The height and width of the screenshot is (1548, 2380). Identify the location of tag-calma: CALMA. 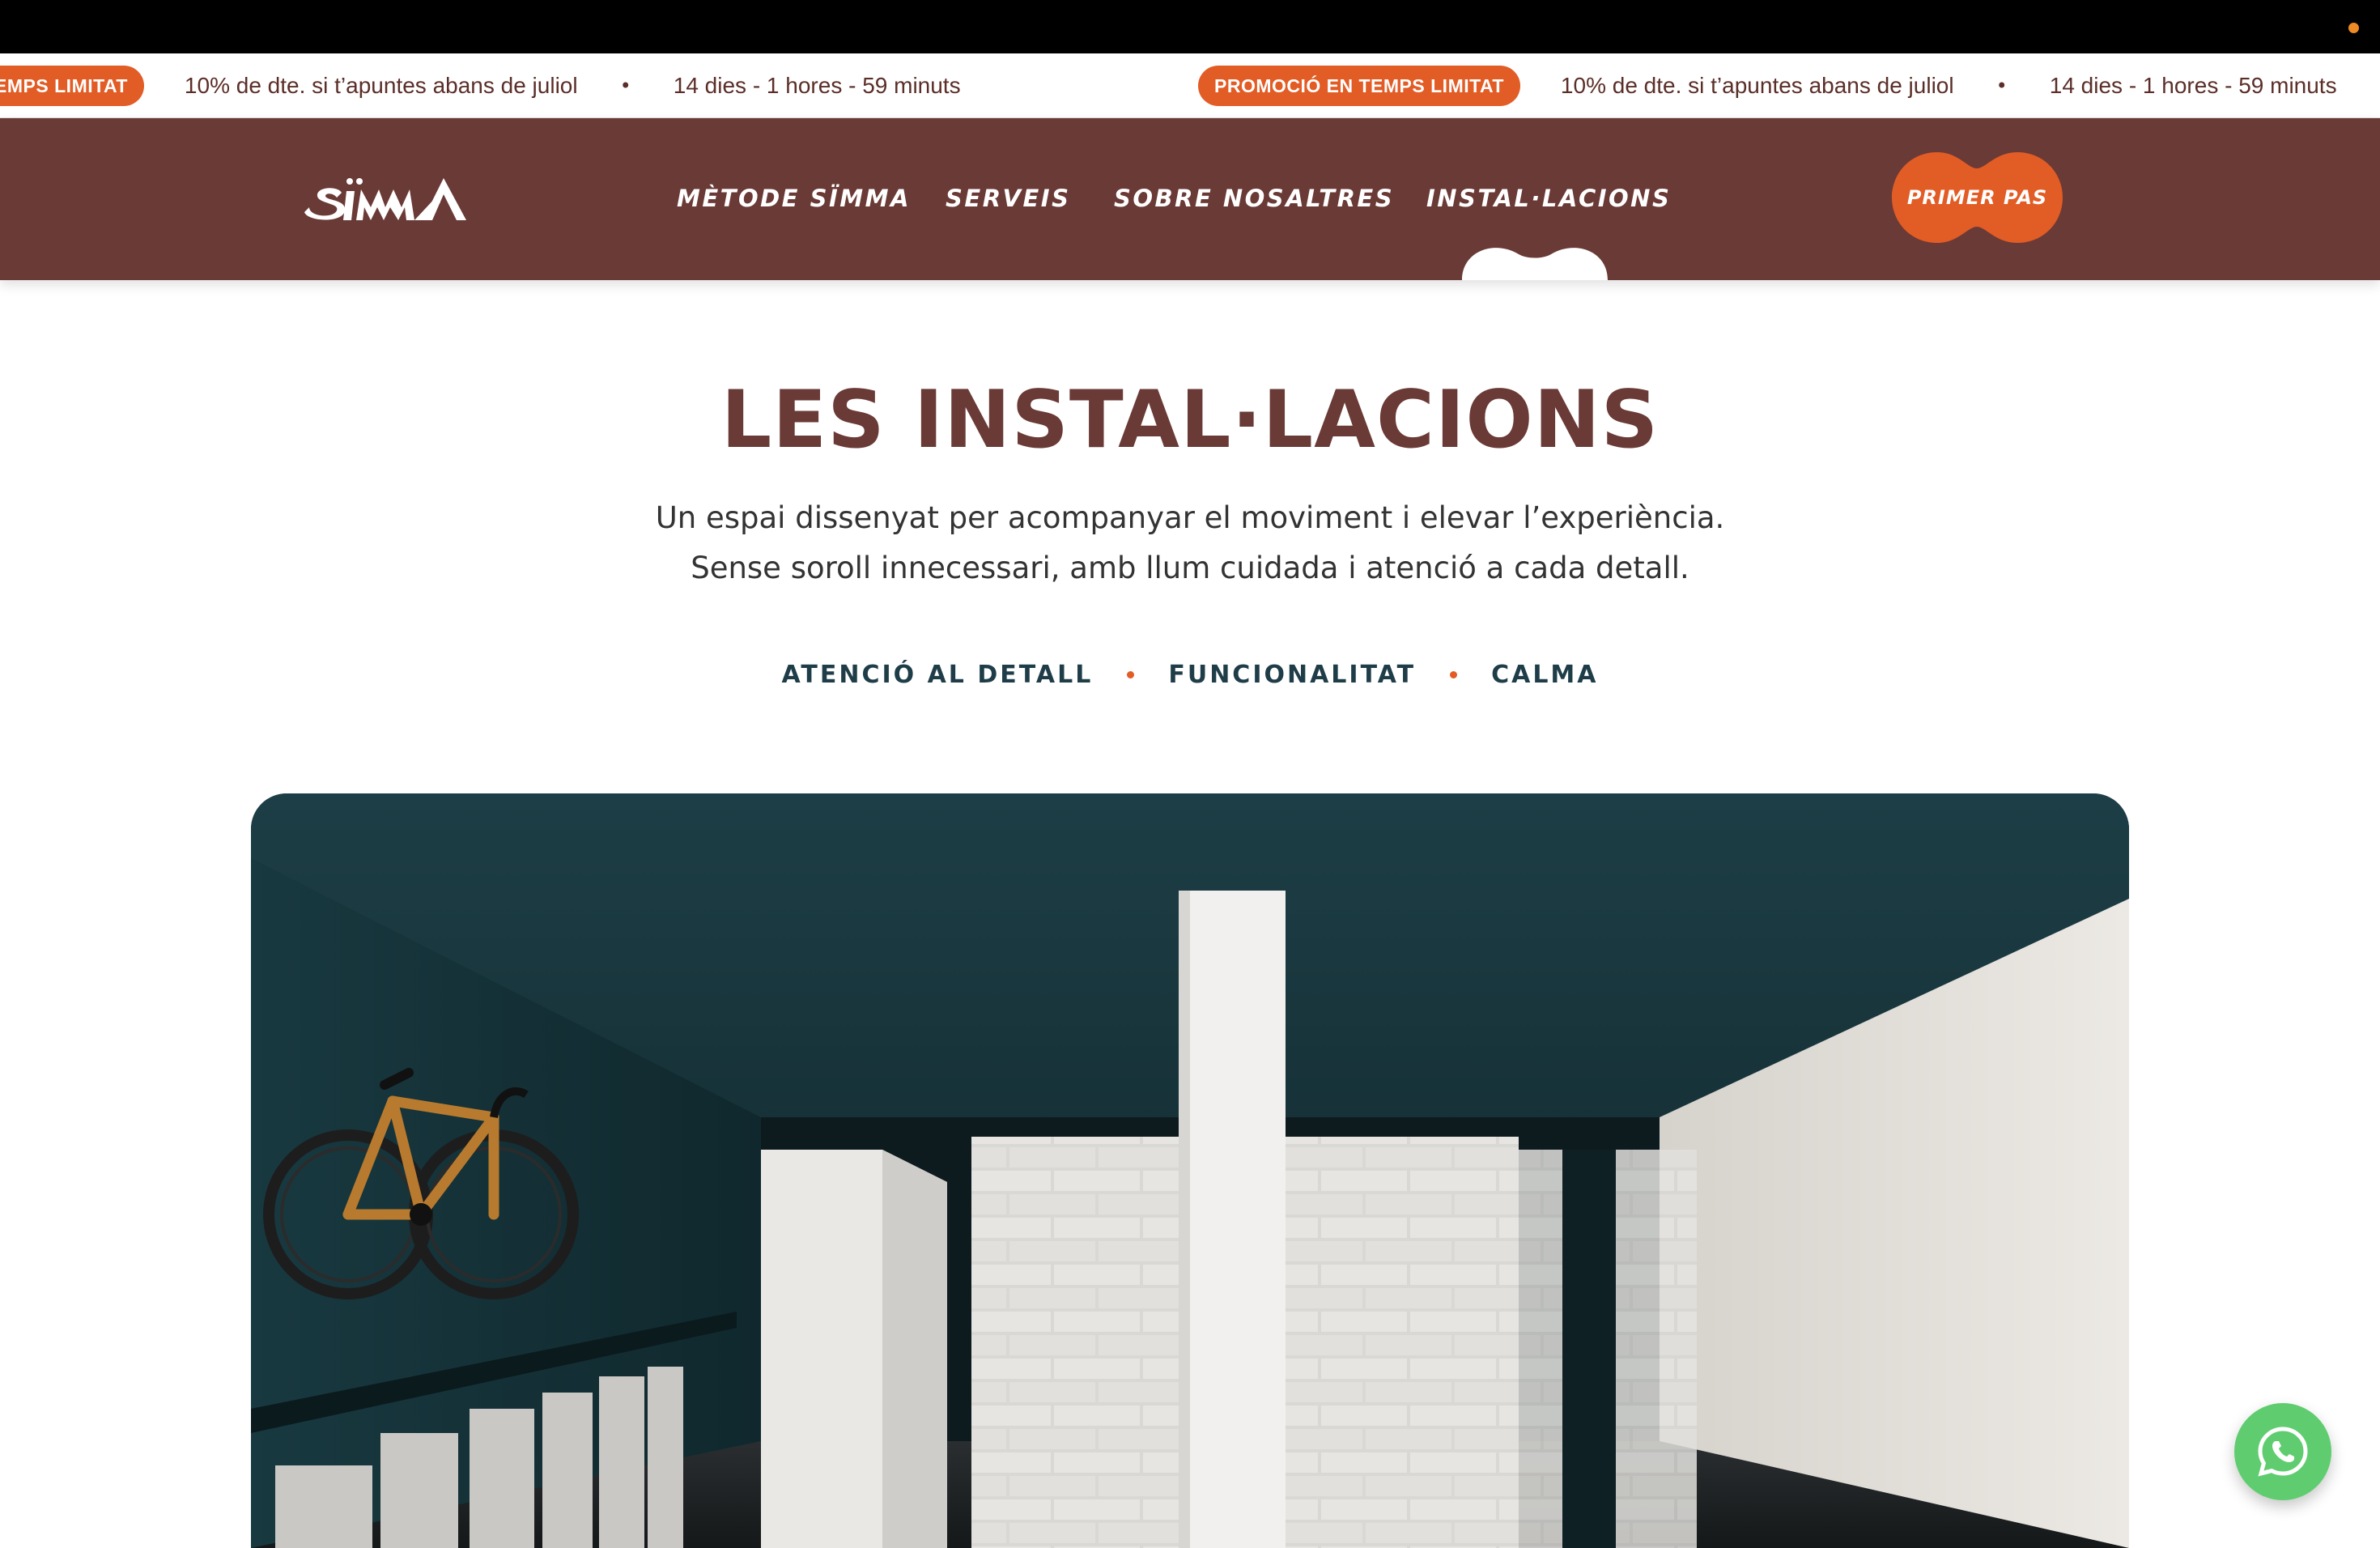
(1545, 675).